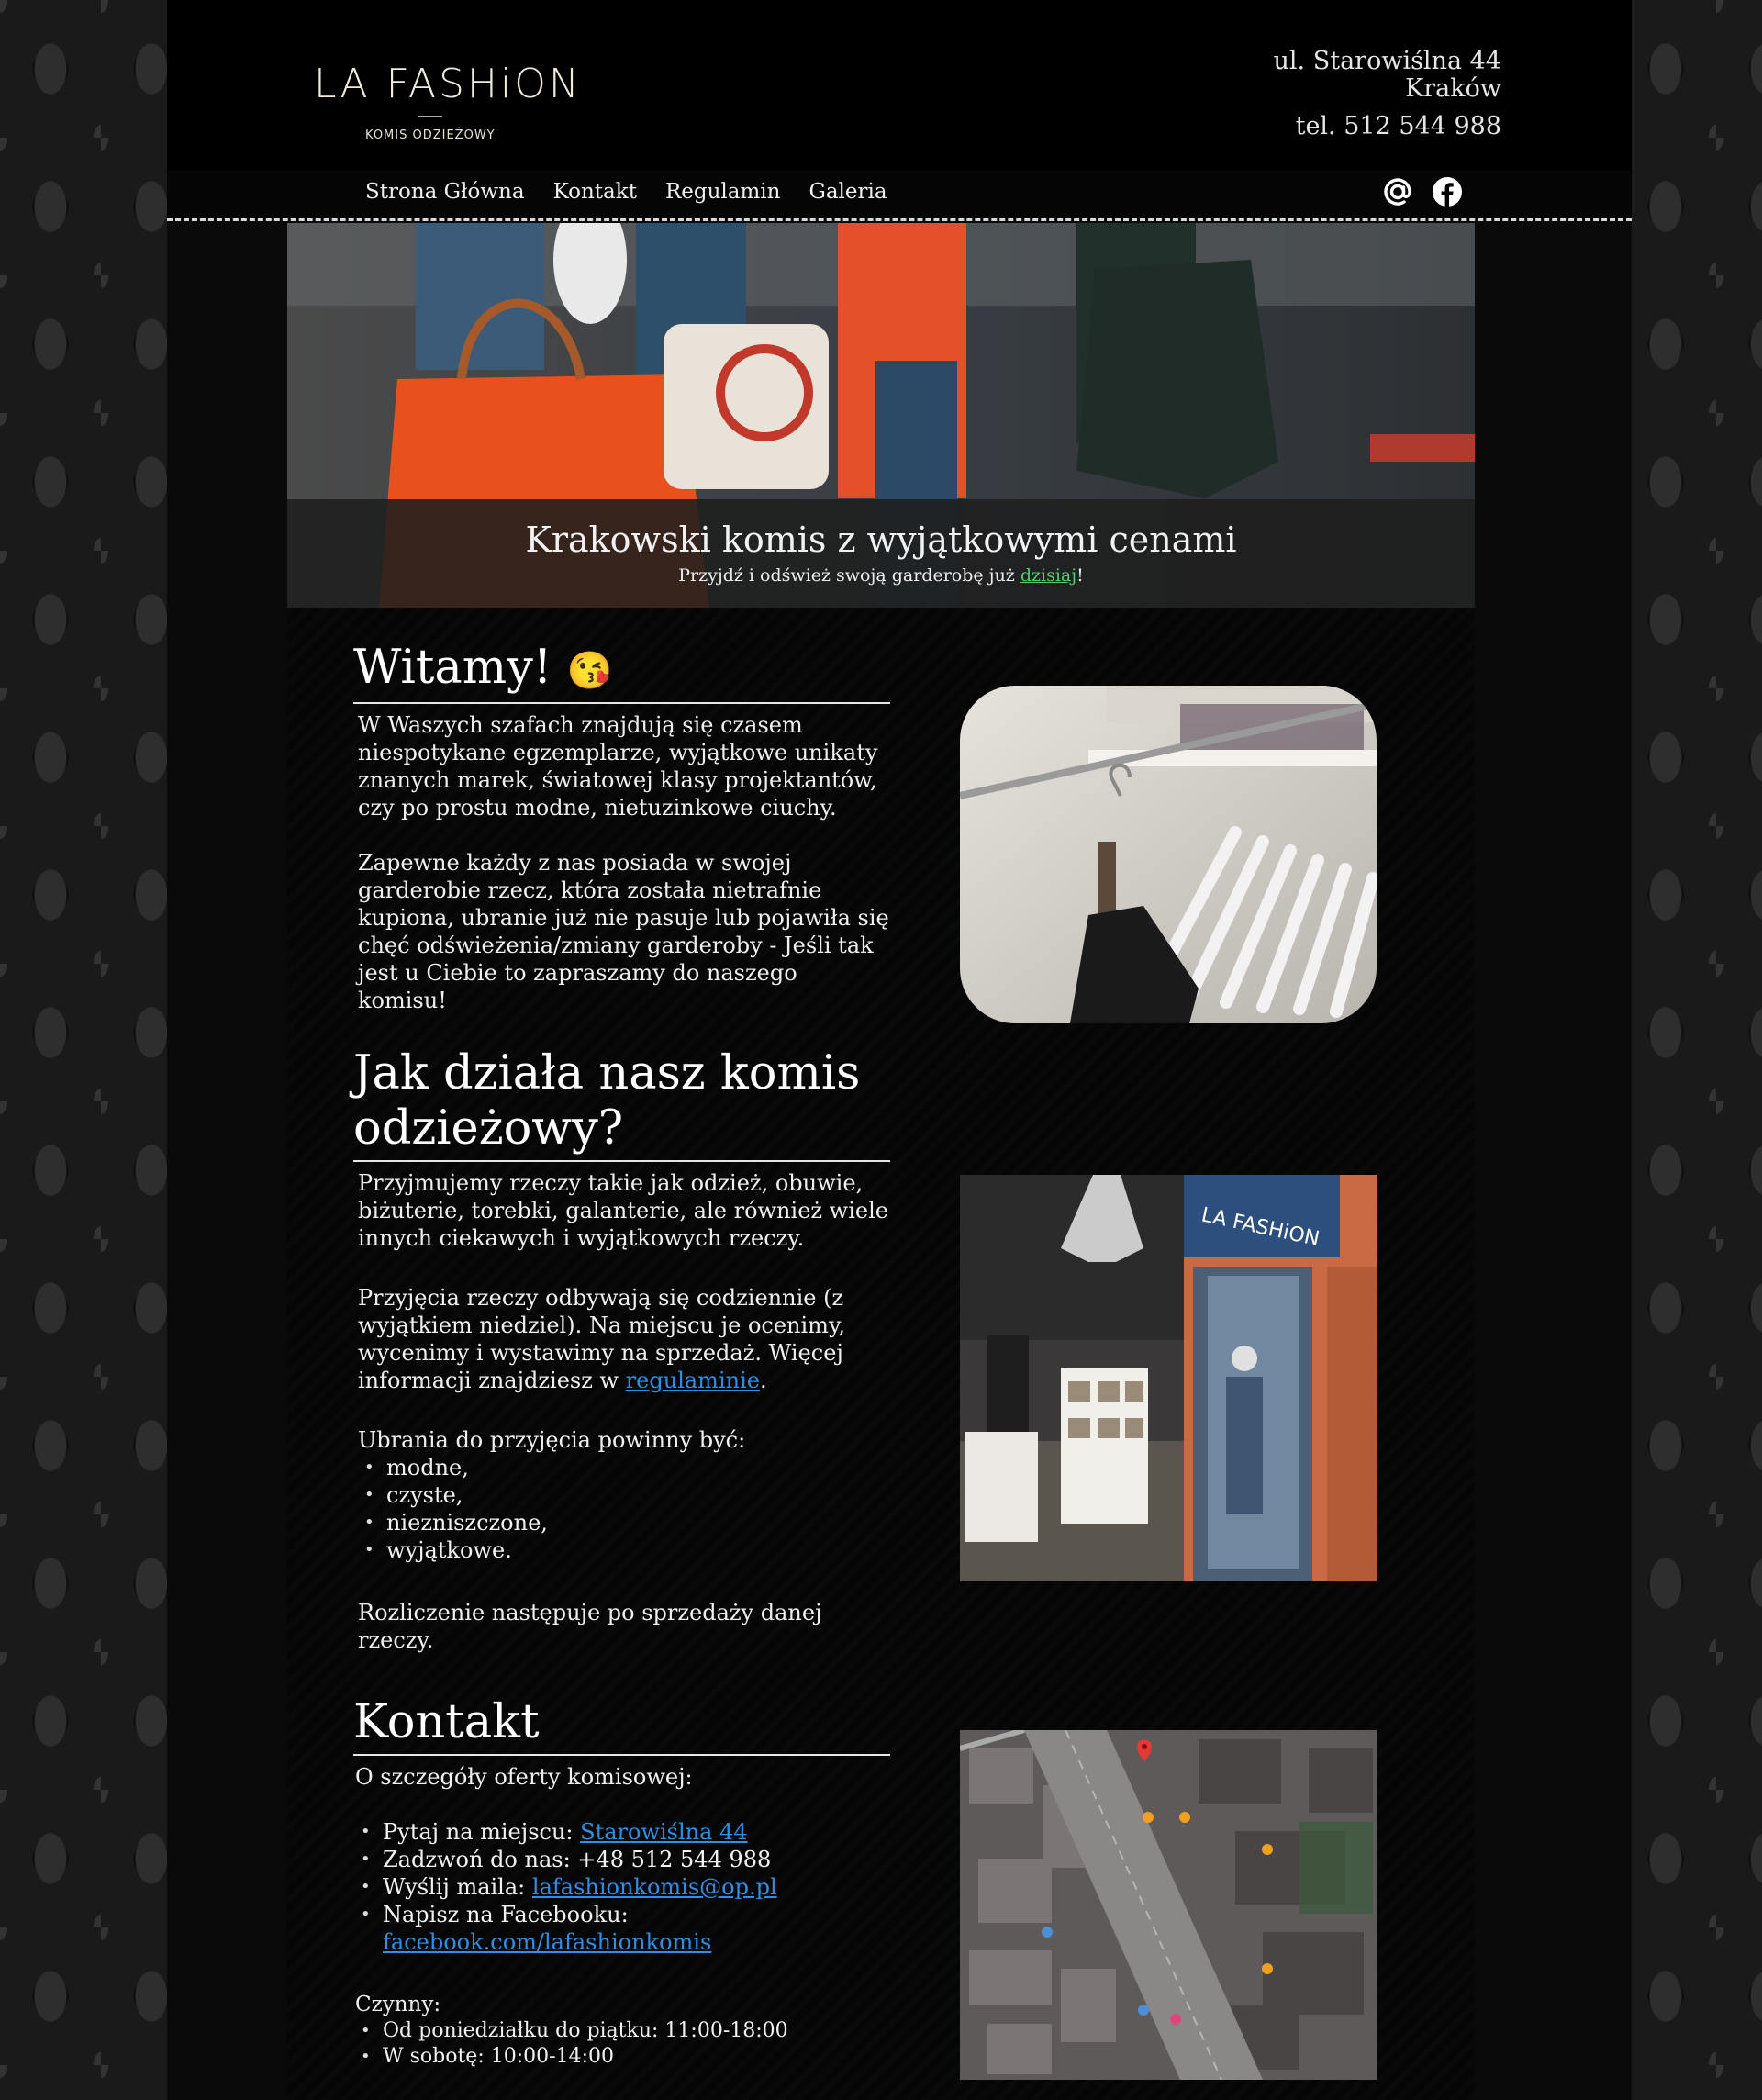  I want to click on closet-photo, so click(1168, 854).